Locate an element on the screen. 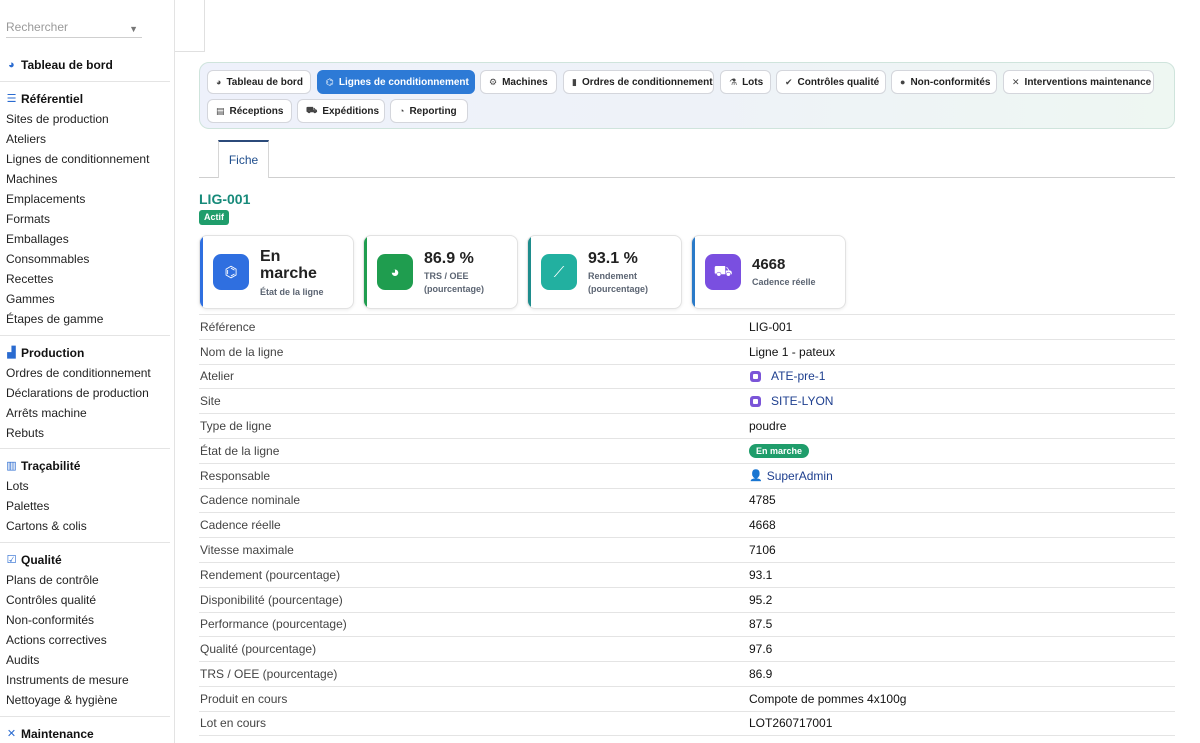  nav-reporting: ◔ Reporting is located at coordinates (429, 111).